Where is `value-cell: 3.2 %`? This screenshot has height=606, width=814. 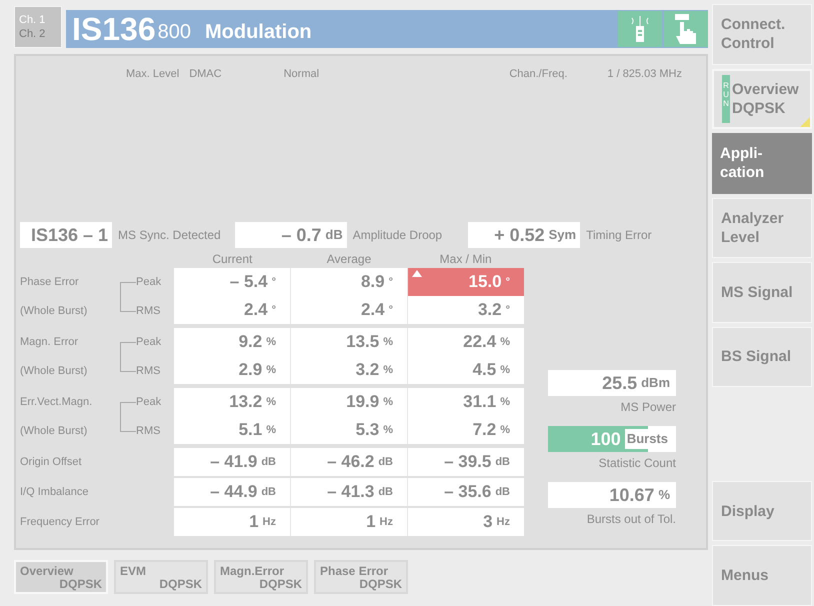 value-cell: 3.2 % is located at coordinates (349, 370).